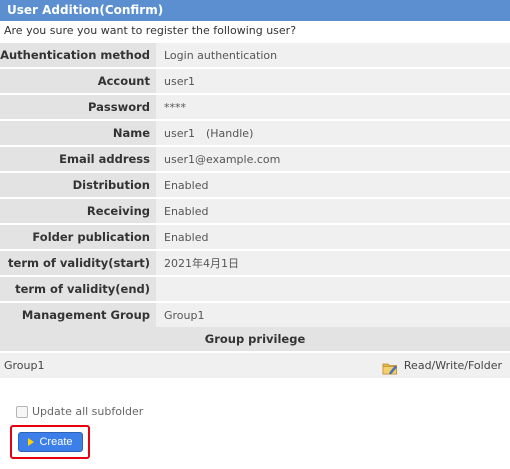 The height and width of the screenshot is (469, 510). What do you see at coordinates (78, 159) in the screenshot?
I see `field-label: Email address` at bounding box center [78, 159].